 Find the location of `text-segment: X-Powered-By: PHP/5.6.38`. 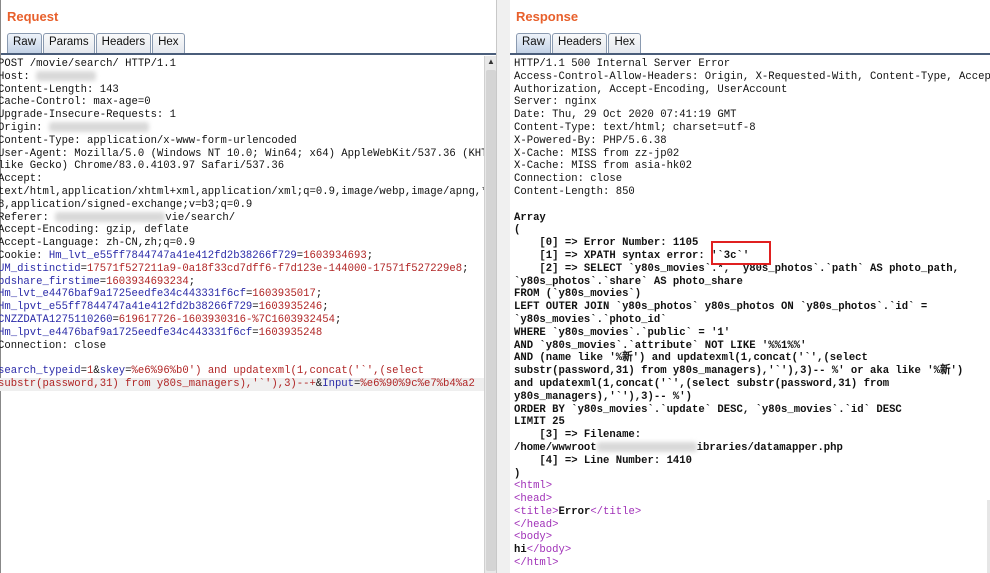

text-segment: X-Powered-By: PHP/5.6.38 is located at coordinates (590, 140).